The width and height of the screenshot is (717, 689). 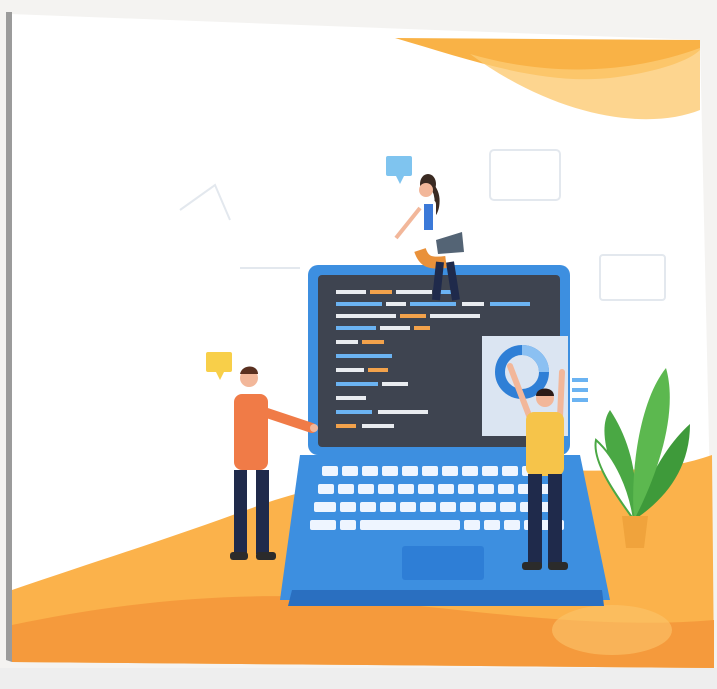 What do you see at coordinates (635, 532) in the screenshot?
I see `plant-pot` at bounding box center [635, 532].